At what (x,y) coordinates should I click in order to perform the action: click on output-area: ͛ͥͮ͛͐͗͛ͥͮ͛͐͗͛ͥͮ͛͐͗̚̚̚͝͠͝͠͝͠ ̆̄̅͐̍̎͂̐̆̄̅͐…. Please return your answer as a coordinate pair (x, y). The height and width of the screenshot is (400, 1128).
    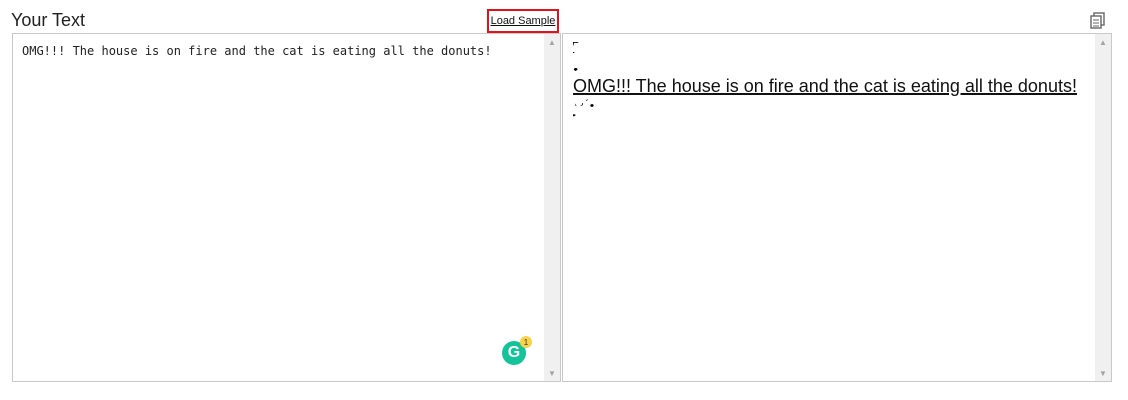
    Looking at the image, I should click on (833, 83).